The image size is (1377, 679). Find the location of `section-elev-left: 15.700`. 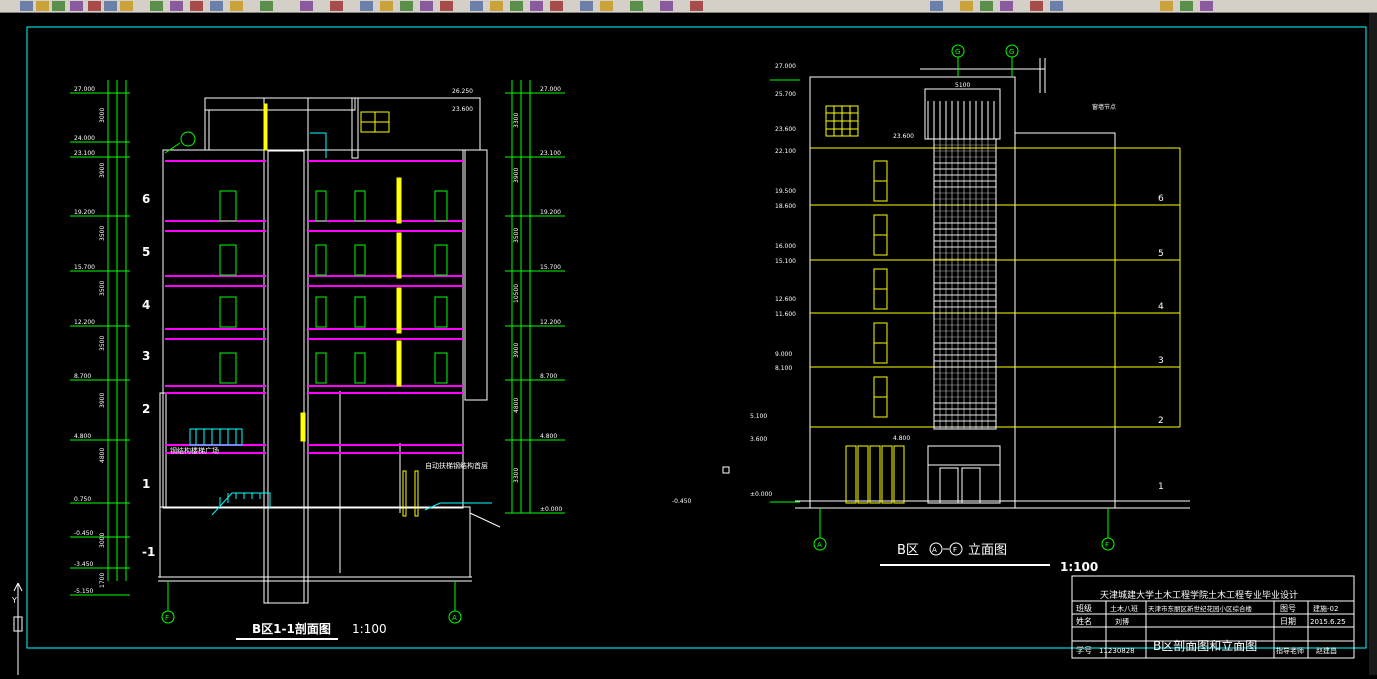

section-elev-left: 15.700 is located at coordinates (84, 267).